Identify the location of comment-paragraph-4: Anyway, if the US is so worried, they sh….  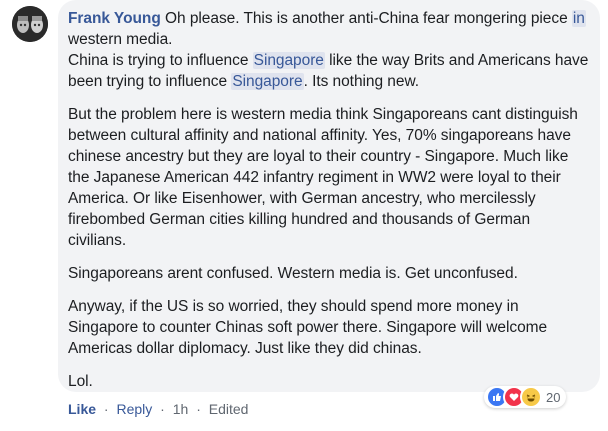
(308, 327).